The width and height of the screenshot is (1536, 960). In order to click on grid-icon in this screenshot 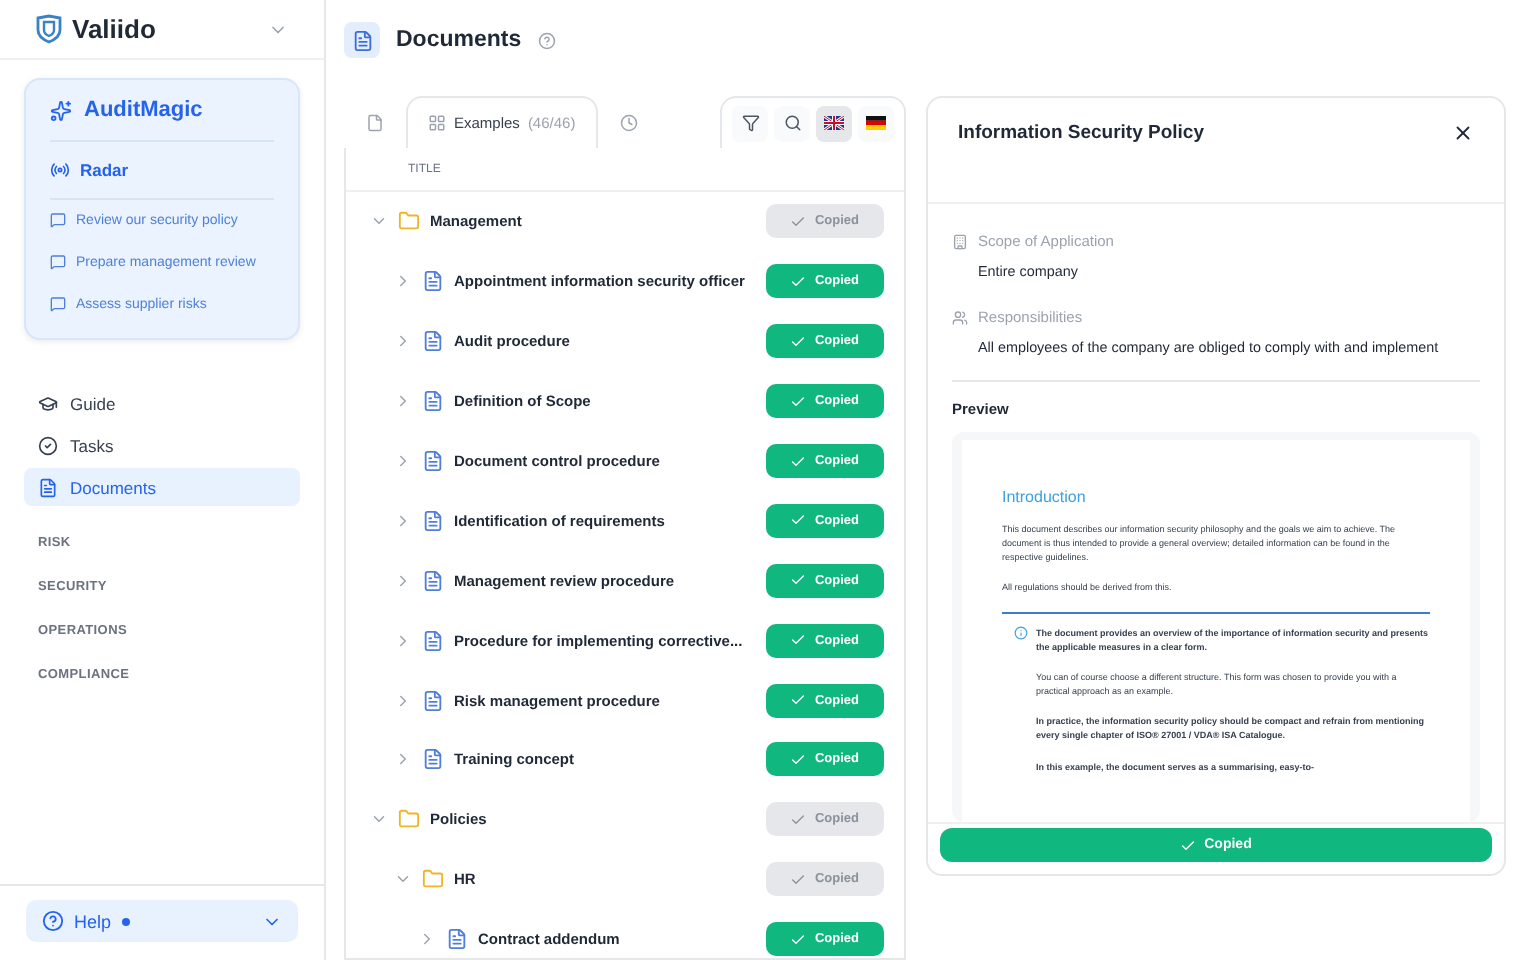, I will do `click(437, 123)`.